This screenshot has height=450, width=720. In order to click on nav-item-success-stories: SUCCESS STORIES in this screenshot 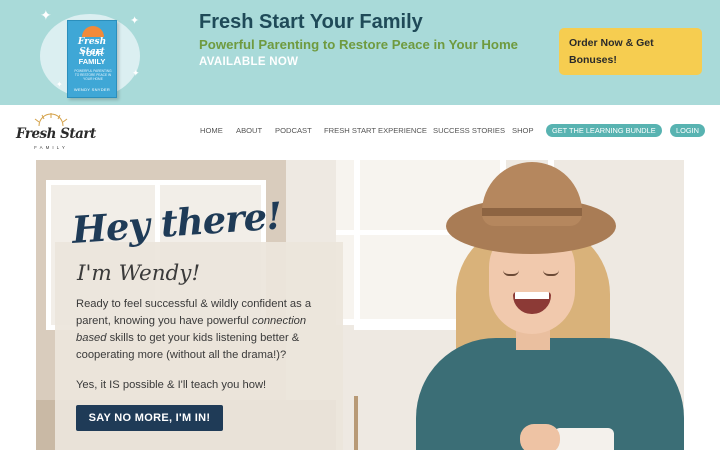, I will do `click(469, 131)`.